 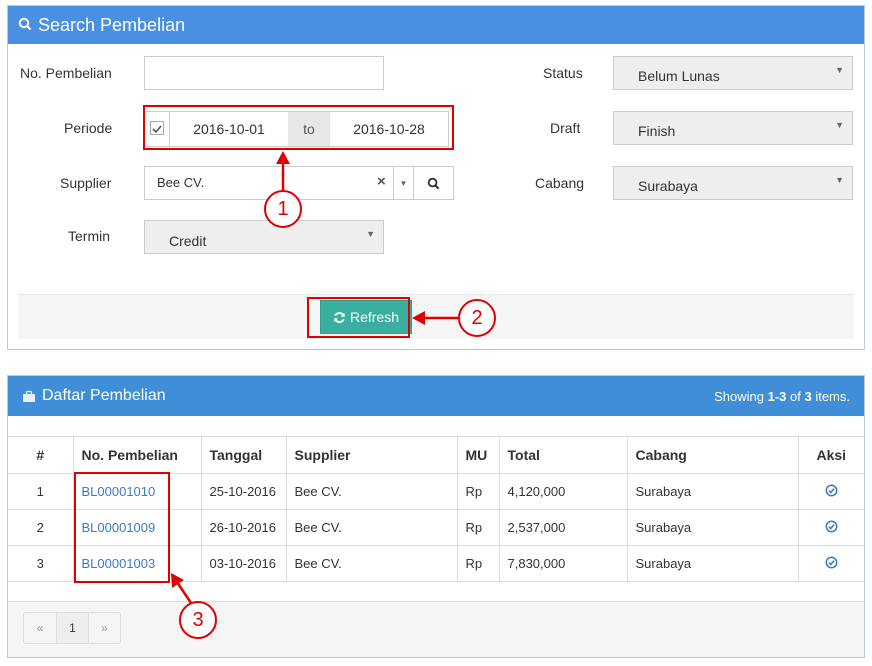 What do you see at coordinates (198, 620) in the screenshot?
I see `annotation-marker-3: 3` at bounding box center [198, 620].